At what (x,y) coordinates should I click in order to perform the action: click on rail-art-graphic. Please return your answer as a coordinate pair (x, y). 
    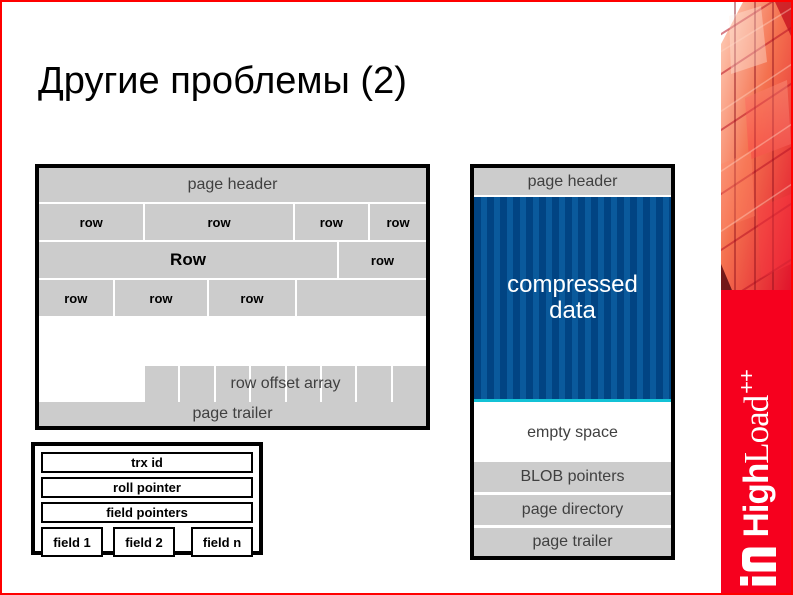
    Looking at the image, I should click on (756, 152).